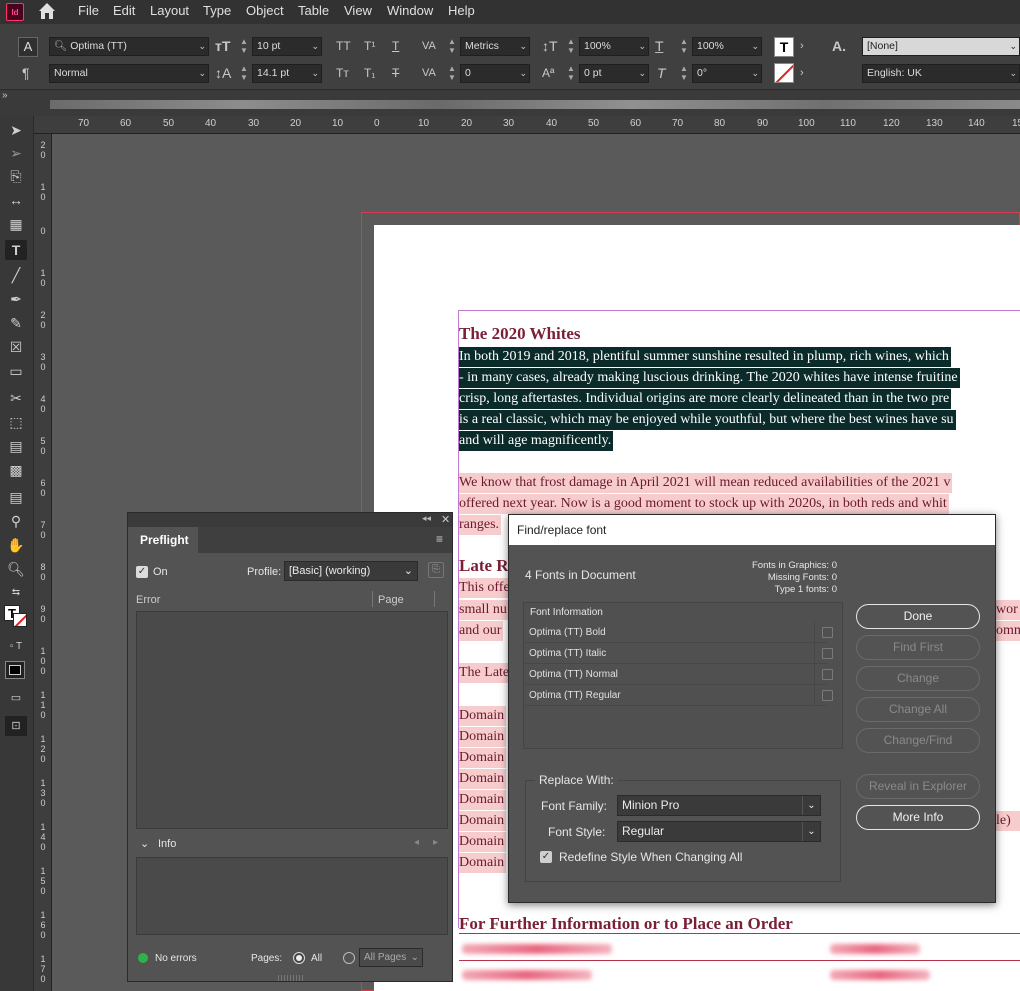 The image size is (1020, 991). Describe the element at coordinates (20, 620) in the screenshot. I see `stroke-swatch` at that location.